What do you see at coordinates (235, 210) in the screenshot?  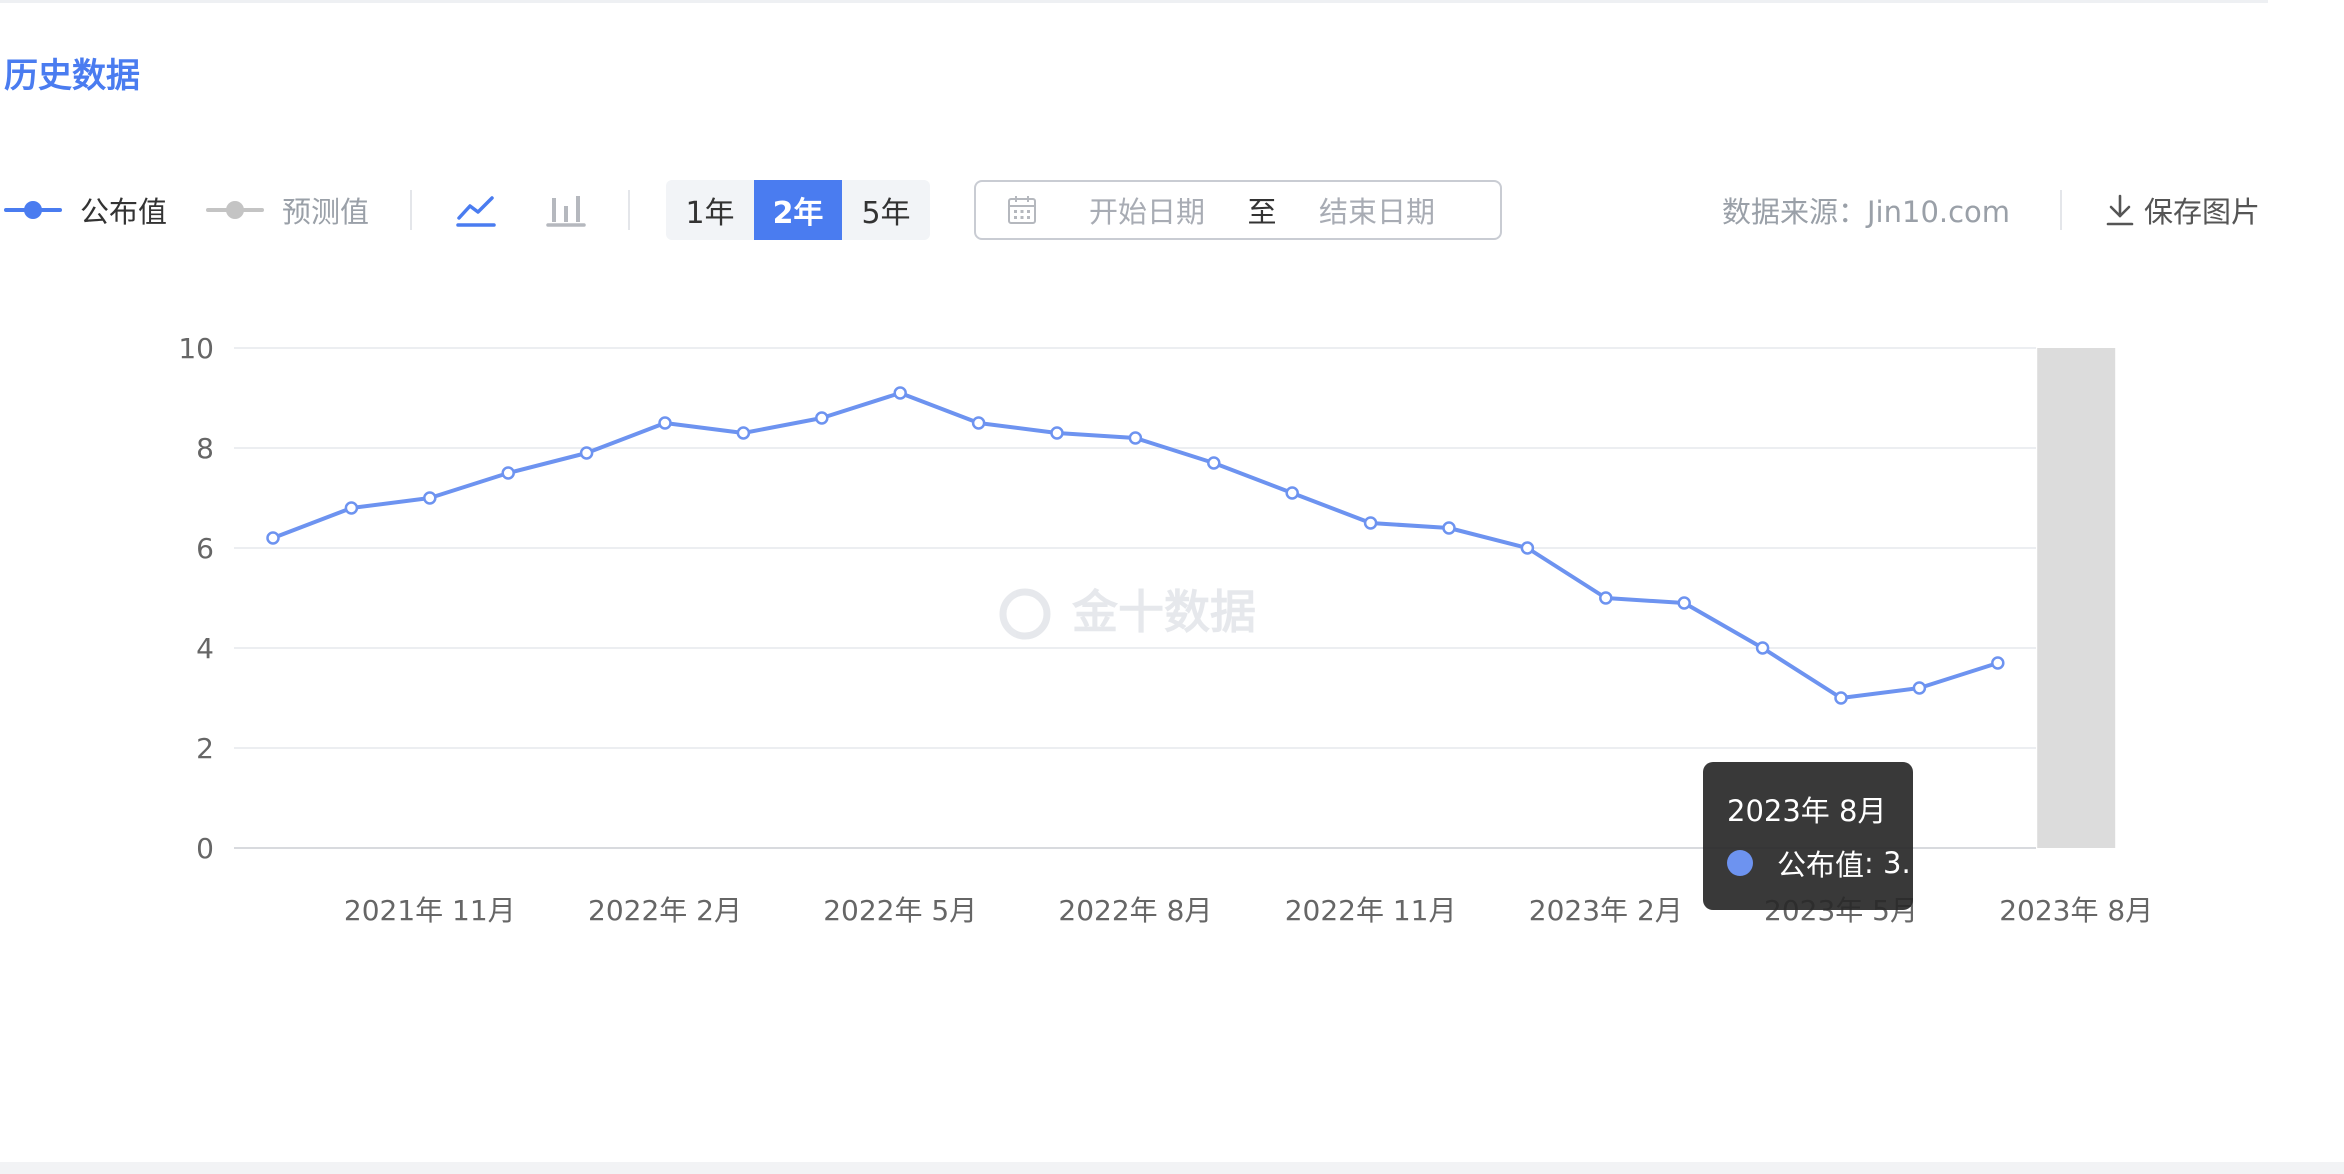 I see `legend-forecast-marker` at bounding box center [235, 210].